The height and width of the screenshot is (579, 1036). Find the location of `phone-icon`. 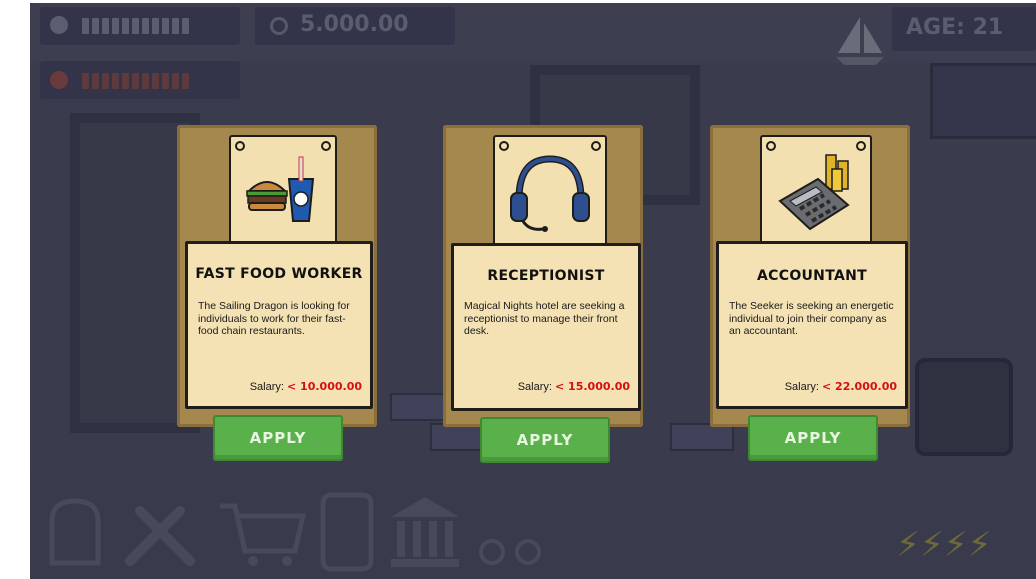

phone-icon is located at coordinates (347, 532).